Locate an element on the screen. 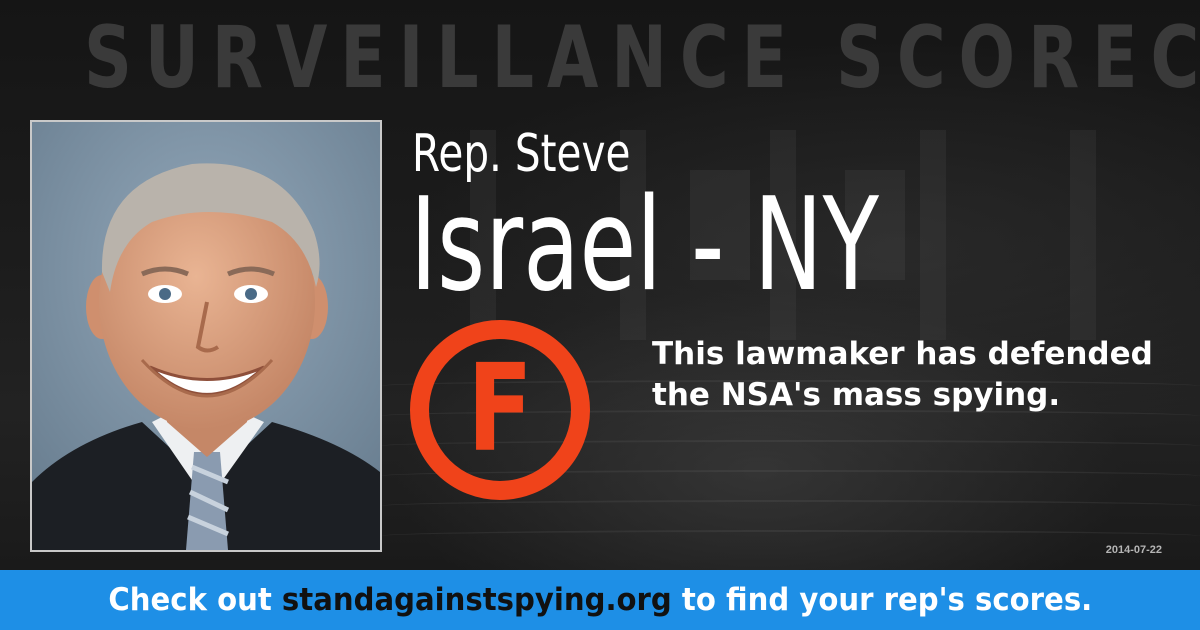  footer-suffix: to find your rep's scores. is located at coordinates (881, 600).